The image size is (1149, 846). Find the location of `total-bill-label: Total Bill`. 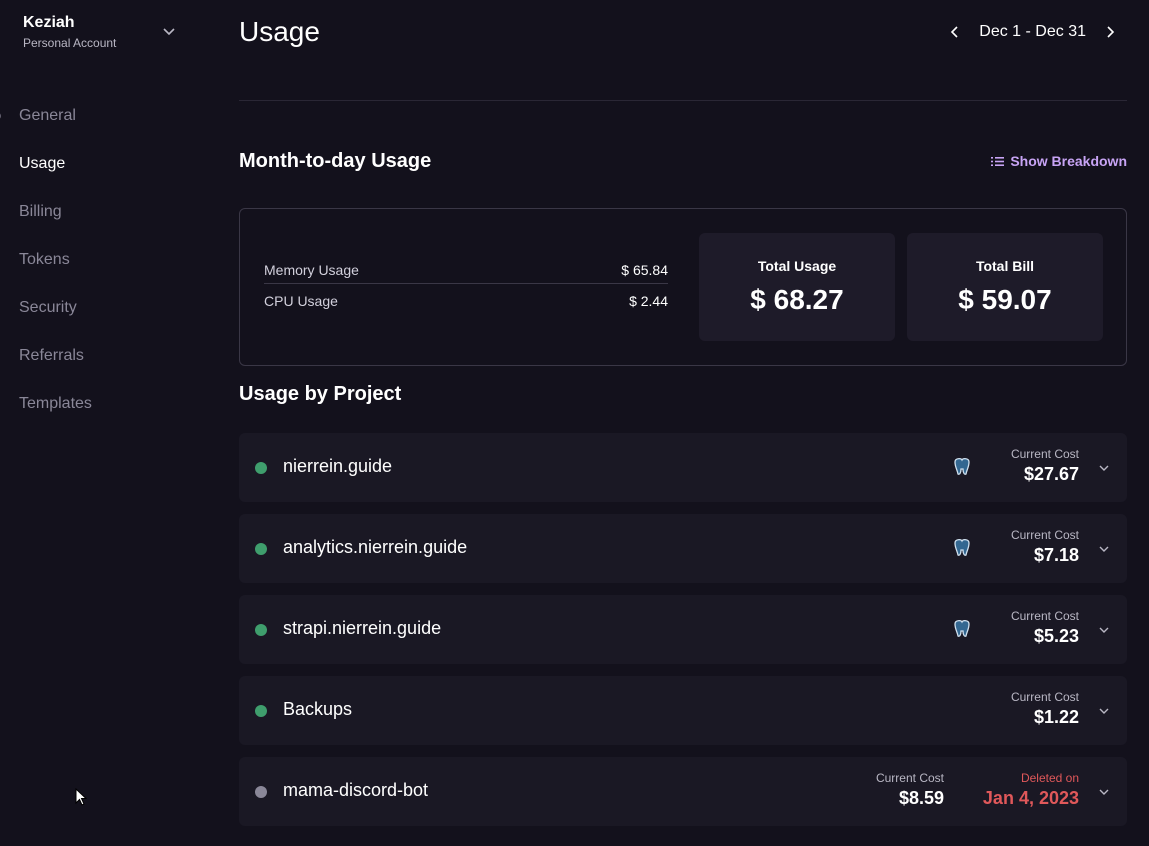

total-bill-label: Total Bill is located at coordinates (1005, 266).